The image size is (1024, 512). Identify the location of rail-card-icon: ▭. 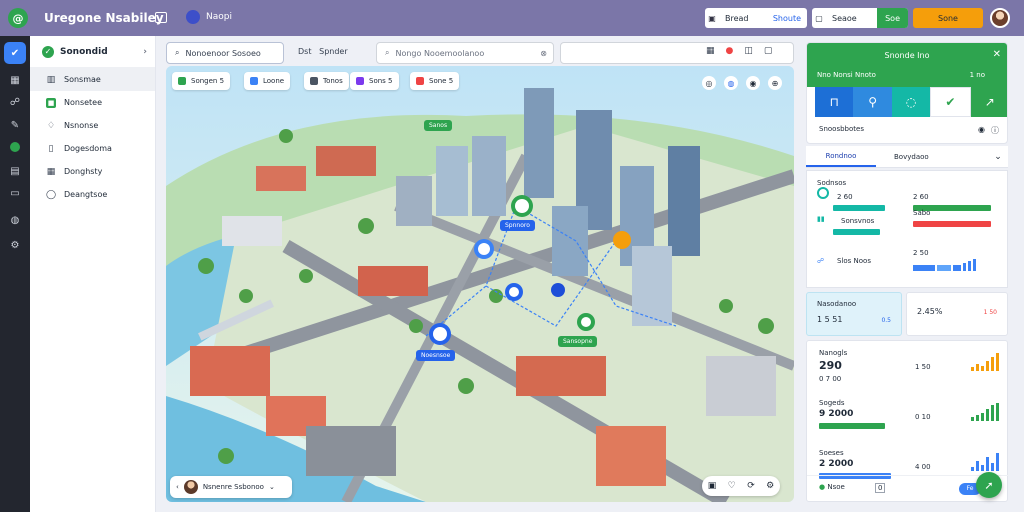
(15, 193).